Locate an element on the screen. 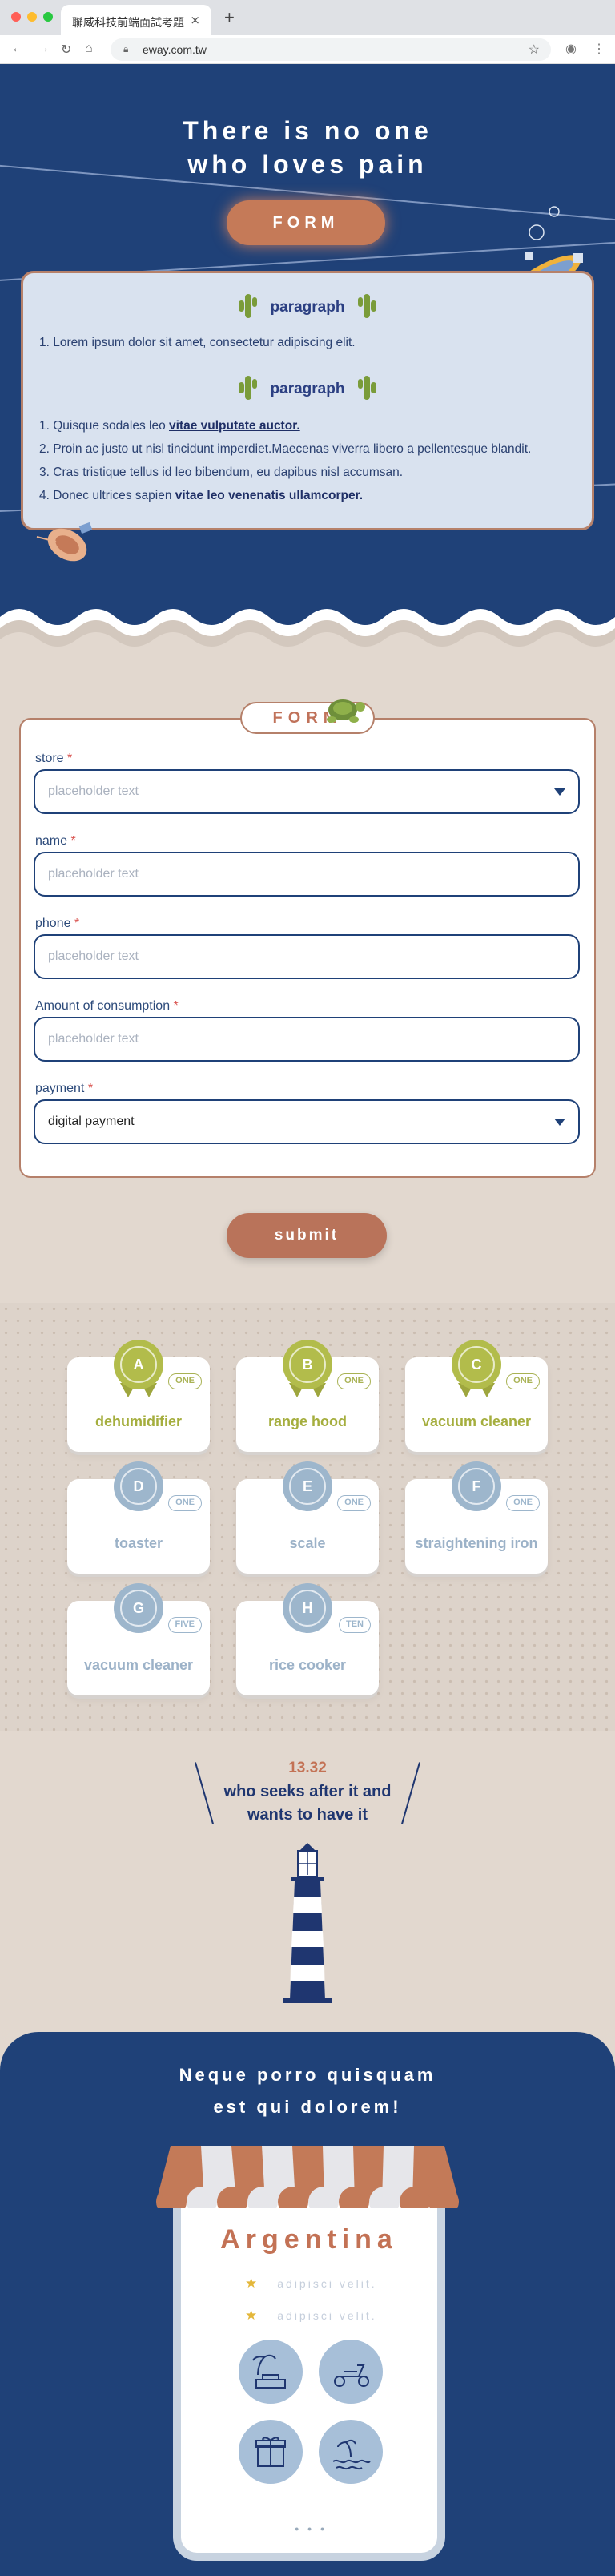 The height and width of the screenshot is (2576, 615). feature-text: adipisci velit. is located at coordinates (327, 2283).